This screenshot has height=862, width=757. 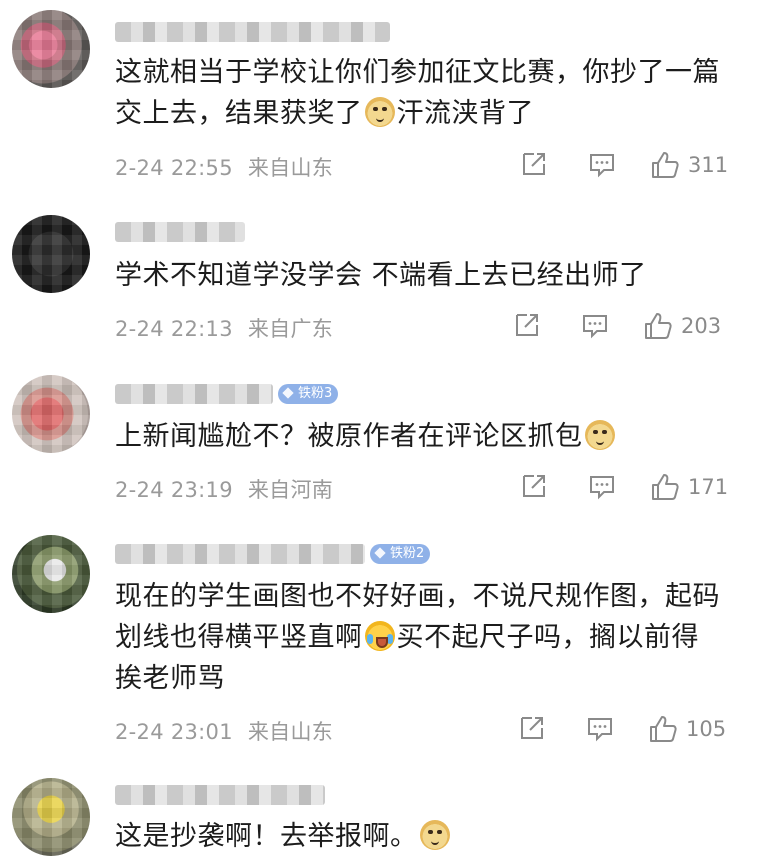 I want to click on fan-badge: 铁粉3, so click(x=308, y=394).